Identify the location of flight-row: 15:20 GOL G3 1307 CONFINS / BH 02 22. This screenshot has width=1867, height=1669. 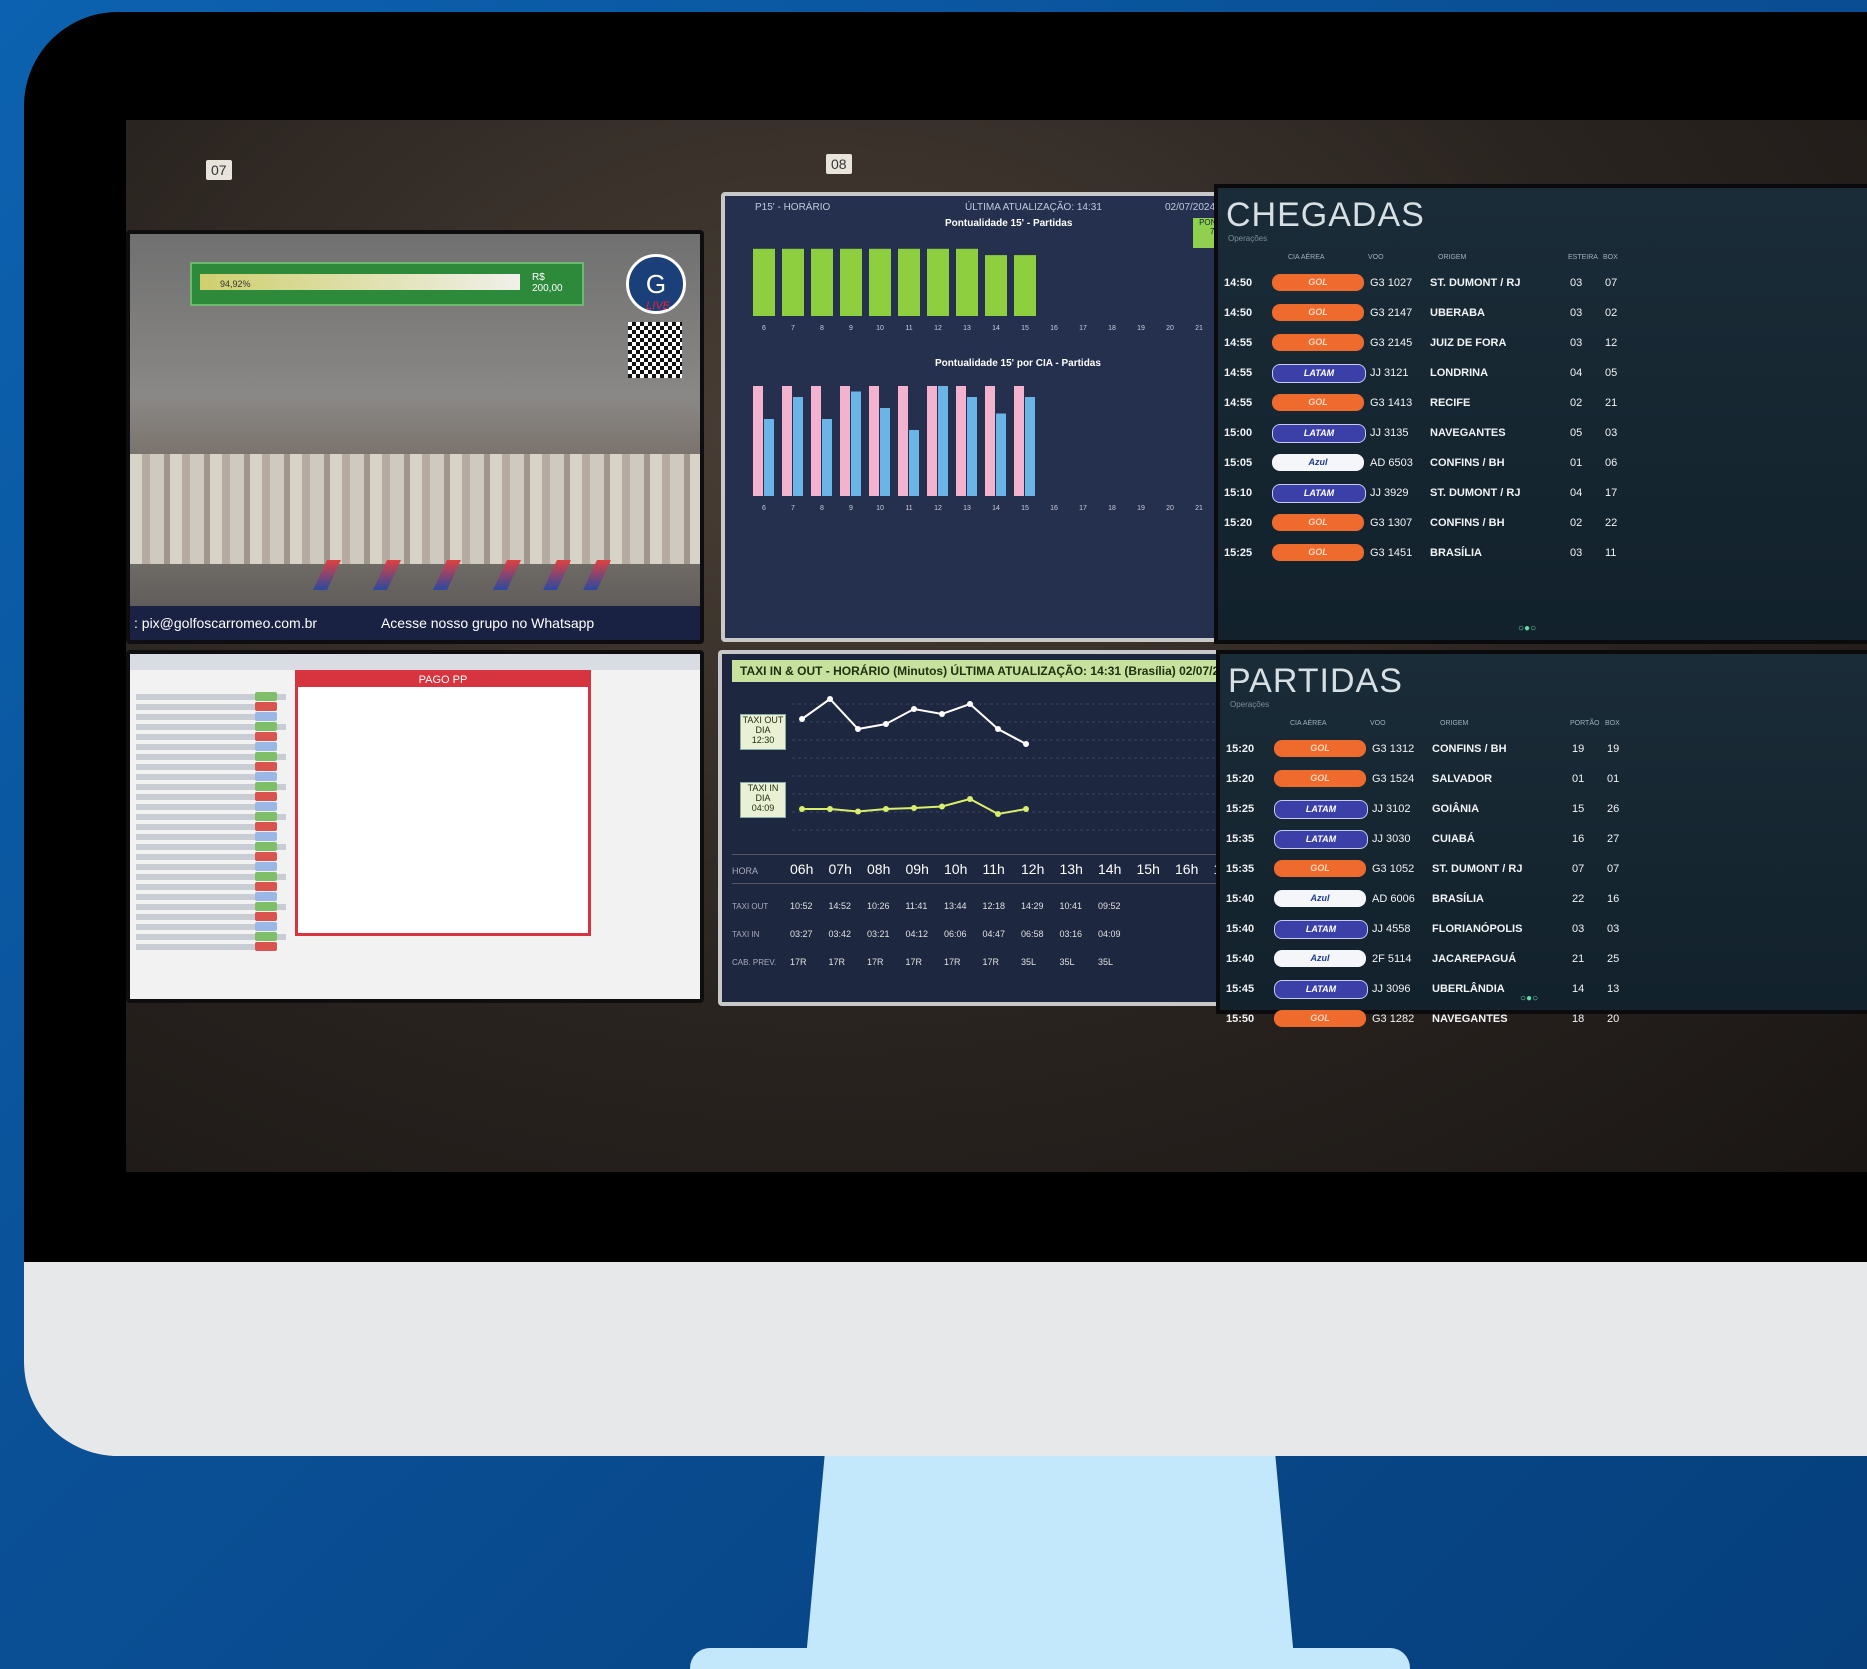
(1542, 523).